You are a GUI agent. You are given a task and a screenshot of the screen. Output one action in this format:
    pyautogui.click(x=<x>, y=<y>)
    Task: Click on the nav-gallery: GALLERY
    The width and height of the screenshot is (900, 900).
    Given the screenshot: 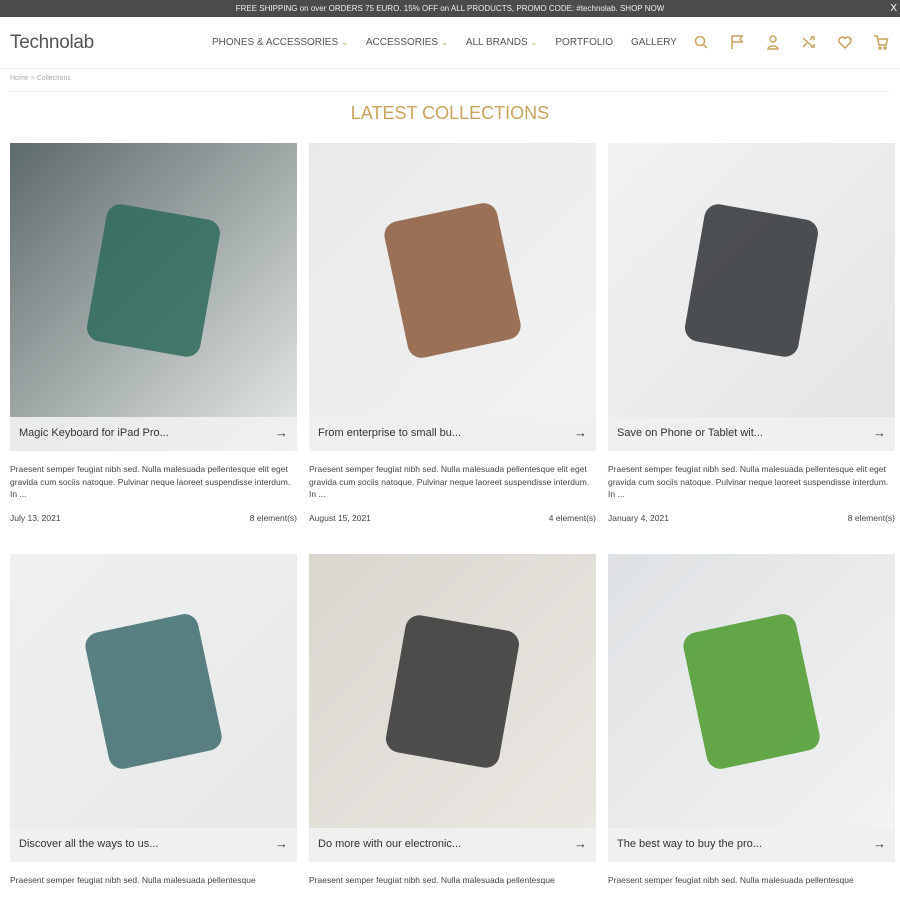 What is the action you would take?
    pyautogui.click(x=654, y=42)
    